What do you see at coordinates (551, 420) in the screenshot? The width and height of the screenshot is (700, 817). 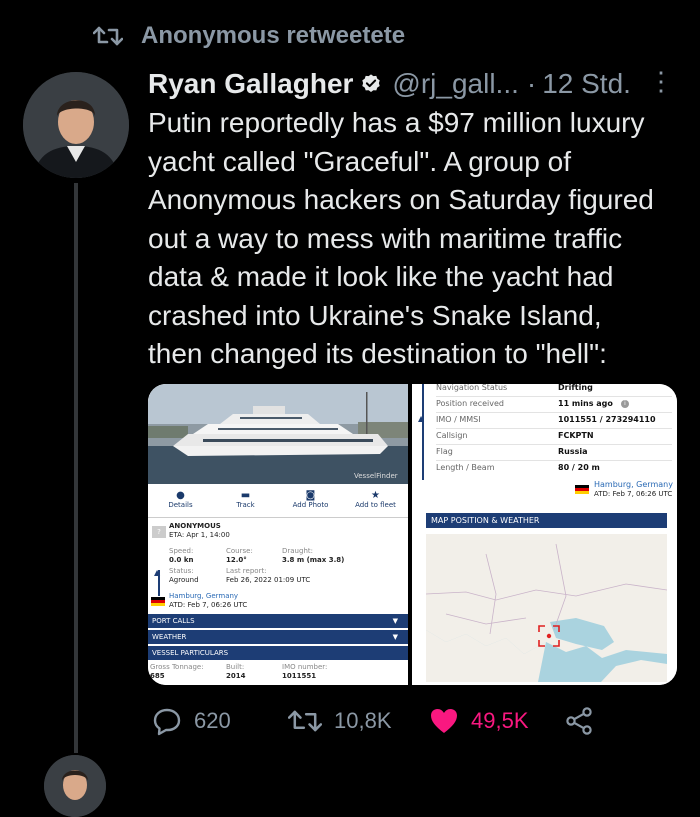 I see `info-row: IMO / MMSI 1011551 / 273294110` at bounding box center [551, 420].